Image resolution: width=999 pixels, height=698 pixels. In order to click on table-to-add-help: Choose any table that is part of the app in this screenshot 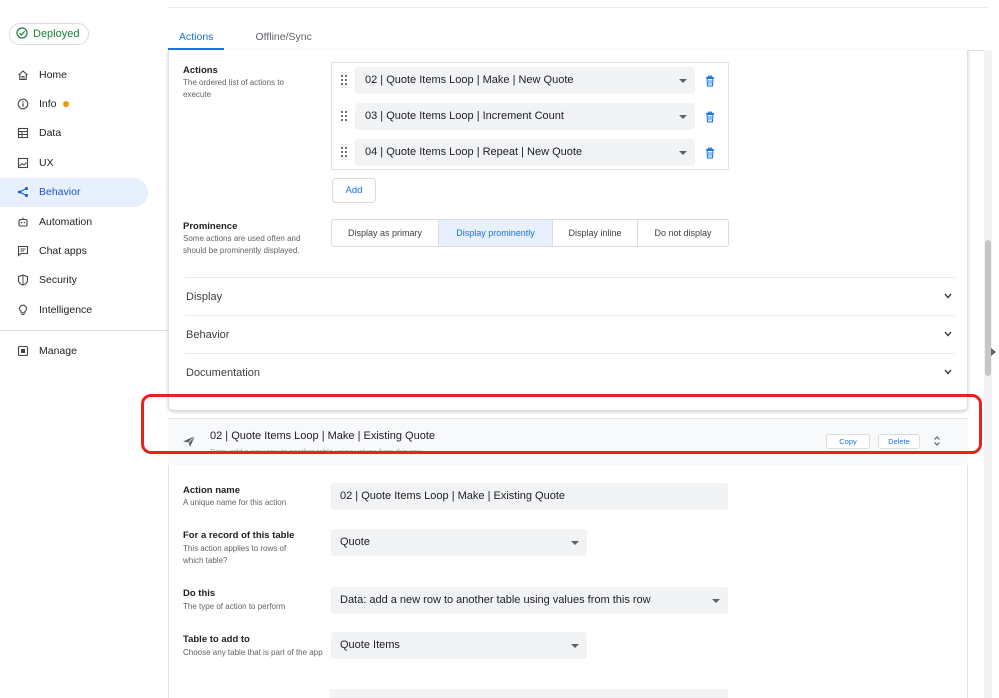, I will do `click(253, 652)`.